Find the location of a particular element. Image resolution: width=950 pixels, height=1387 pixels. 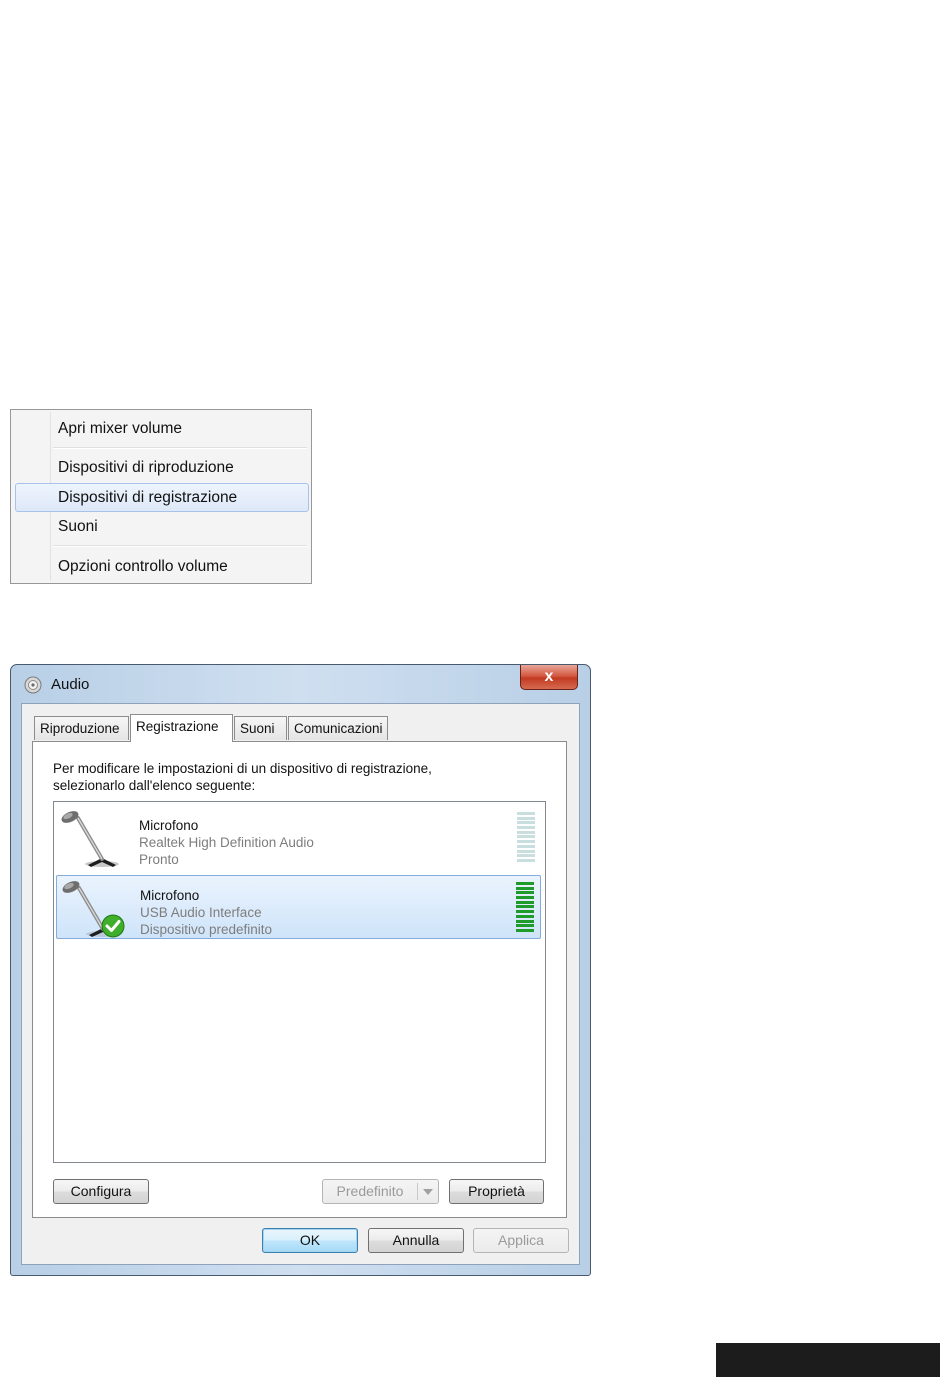

set-default-split-button: Predefinito is located at coordinates (380, 1191).